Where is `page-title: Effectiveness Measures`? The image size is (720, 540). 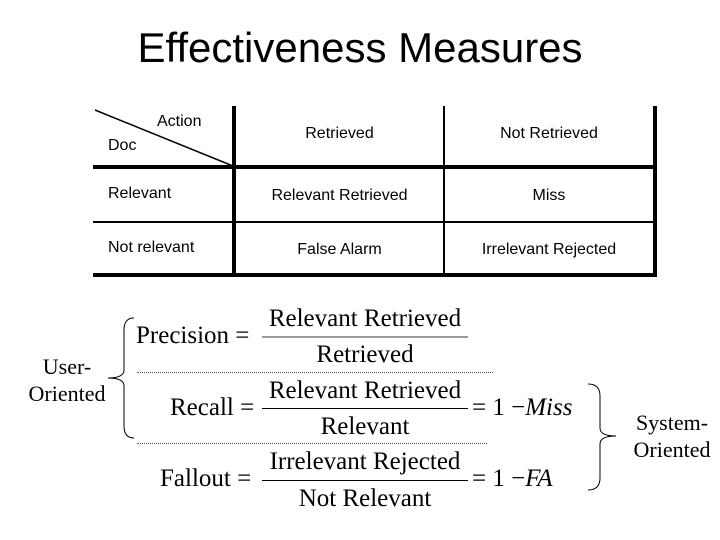
page-title: Effectiveness Measures is located at coordinates (360, 47).